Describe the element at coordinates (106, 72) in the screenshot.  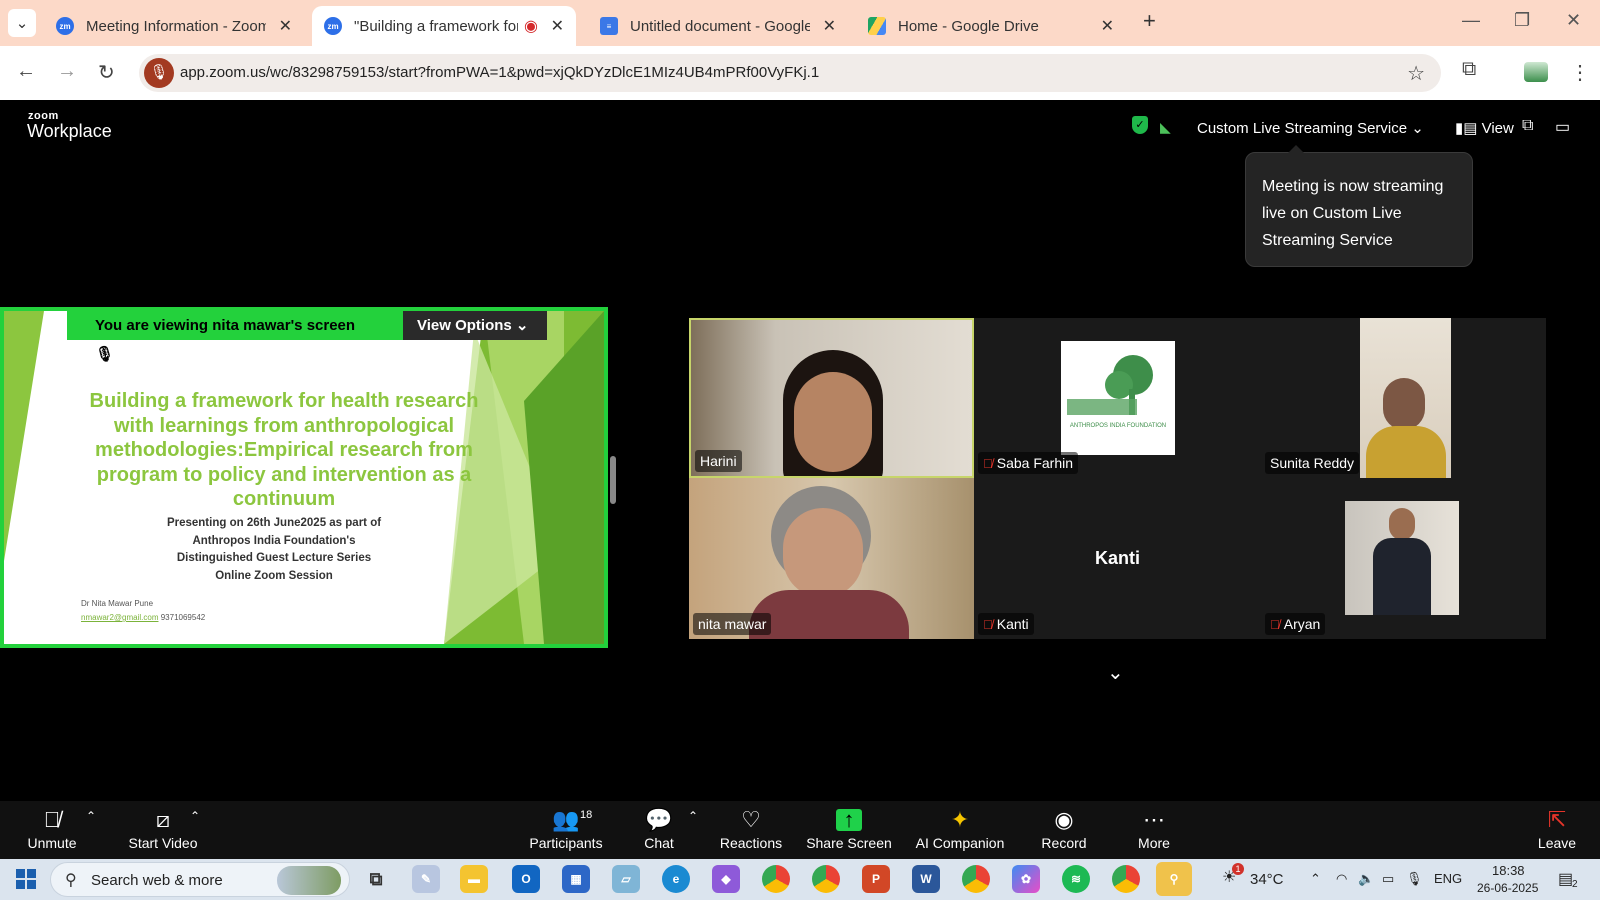
I see `reload-button: ↻` at that location.